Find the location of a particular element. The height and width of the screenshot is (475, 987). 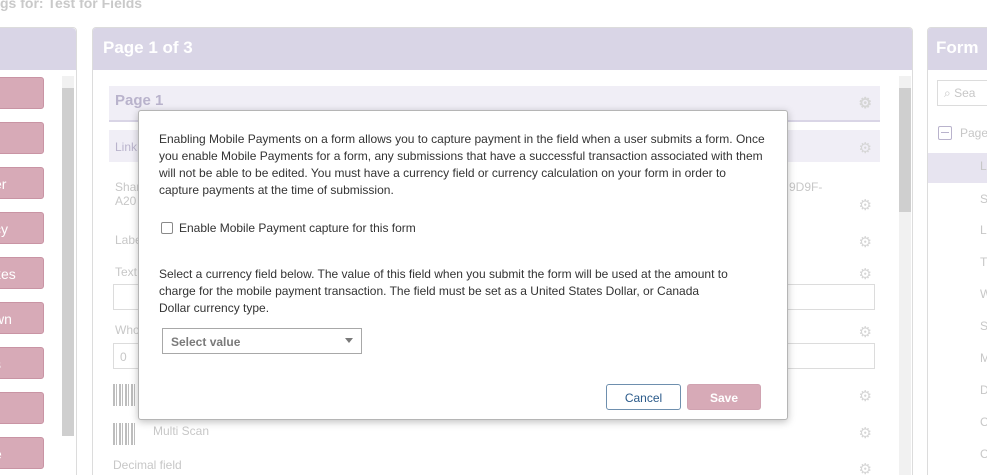

palette-scroll-thumb is located at coordinates (68, 262).